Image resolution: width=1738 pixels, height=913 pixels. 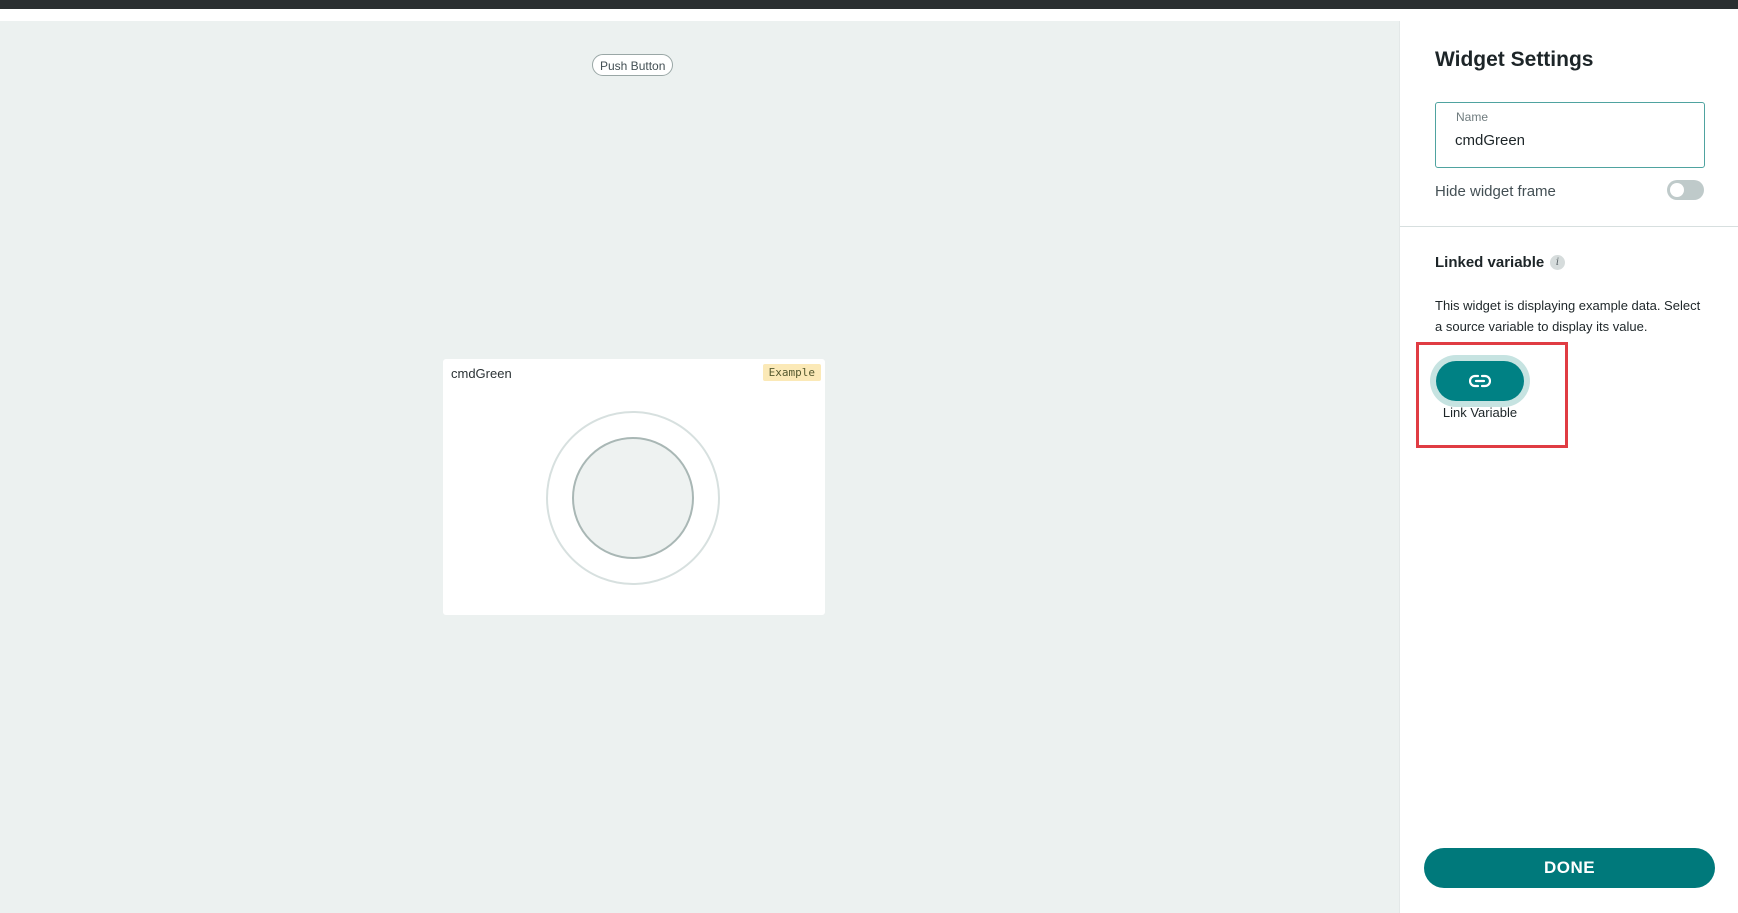 I want to click on push-button-widget: cmdGreen Example, so click(x=634, y=487).